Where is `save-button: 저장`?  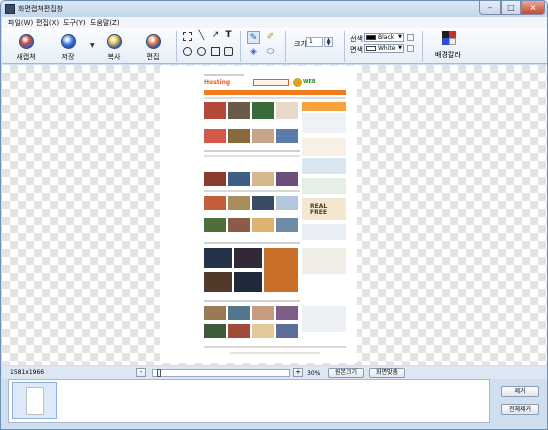
save-button: 저장 is located at coordinates (68, 47).